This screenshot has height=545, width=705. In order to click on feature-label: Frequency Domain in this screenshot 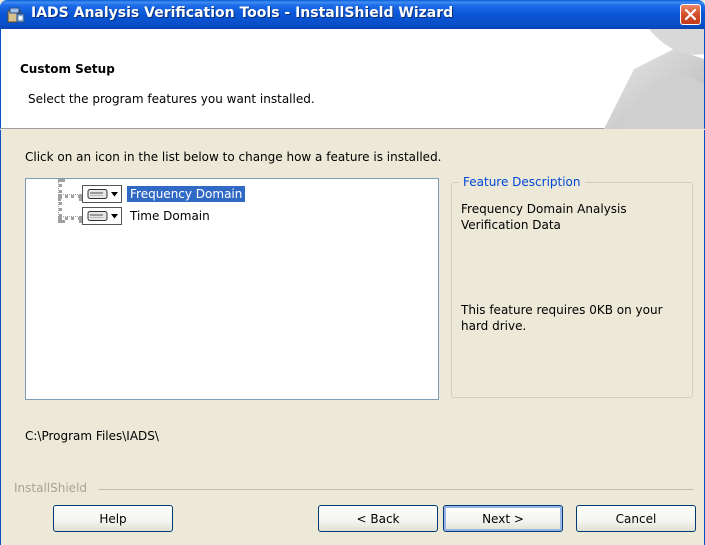, I will do `click(186, 194)`.